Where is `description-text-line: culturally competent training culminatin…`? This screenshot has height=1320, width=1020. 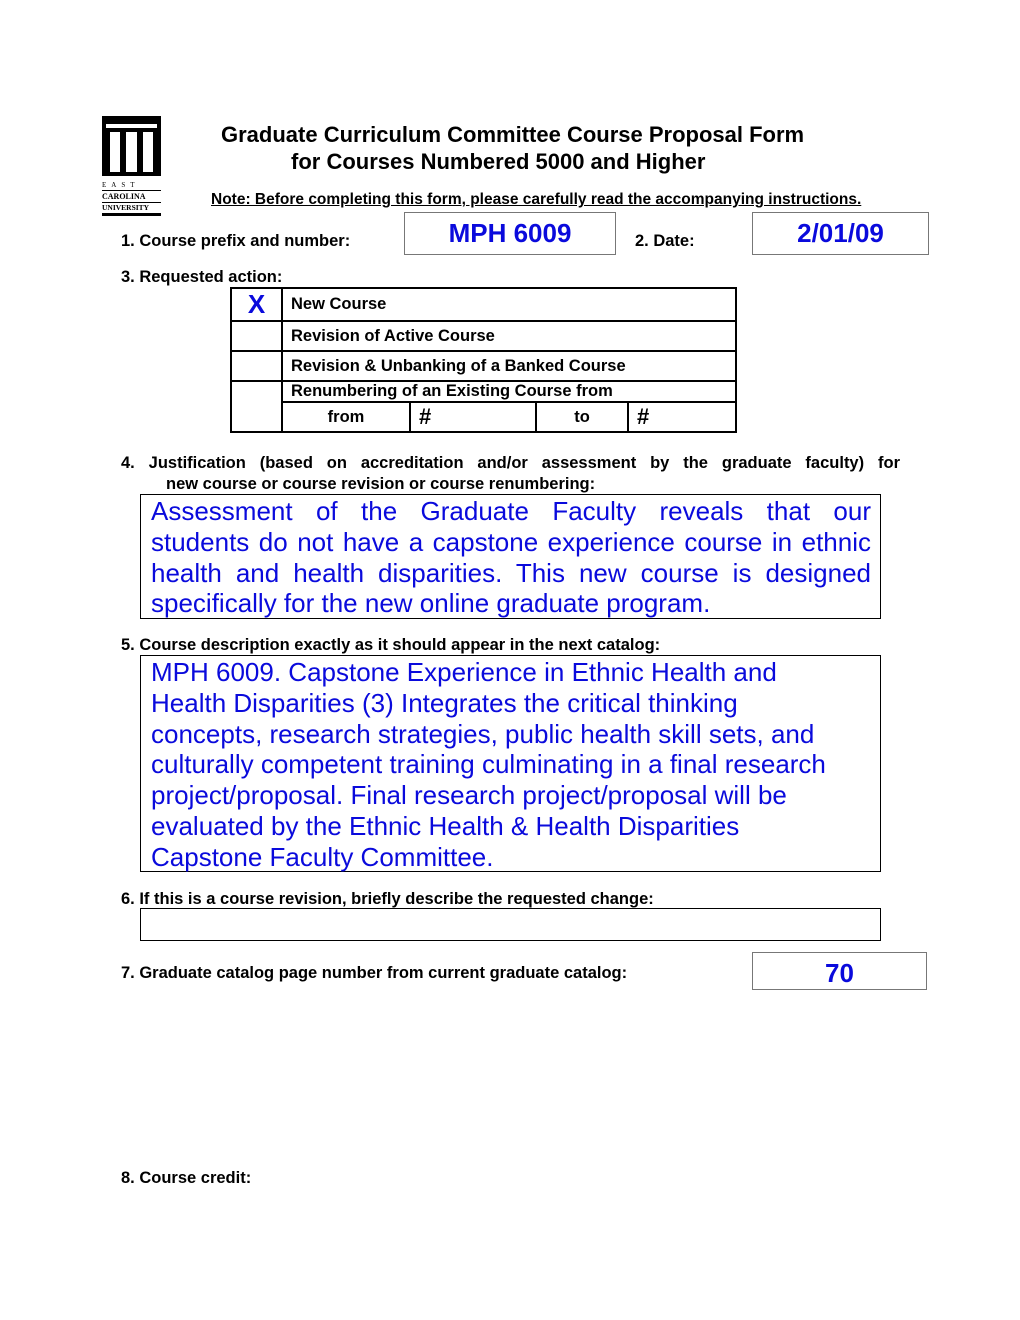
description-text-line: culturally competent training culminatin… is located at coordinates (488, 764).